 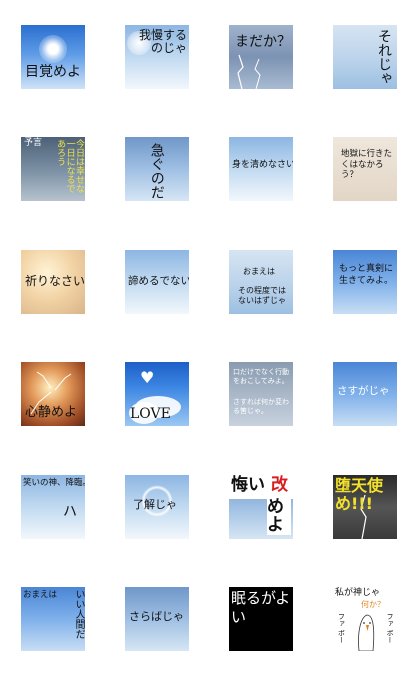 What do you see at coordinates (78, 614) in the screenshot?
I see `sticker-text-line2: いい人間だ` at bounding box center [78, 614].